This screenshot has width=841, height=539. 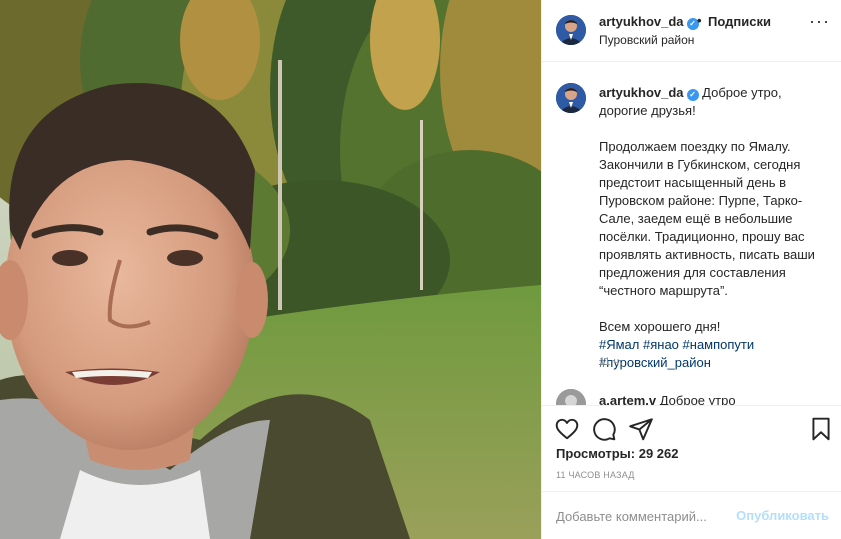 I want to click on comment-input, so click(x=646, y=516).